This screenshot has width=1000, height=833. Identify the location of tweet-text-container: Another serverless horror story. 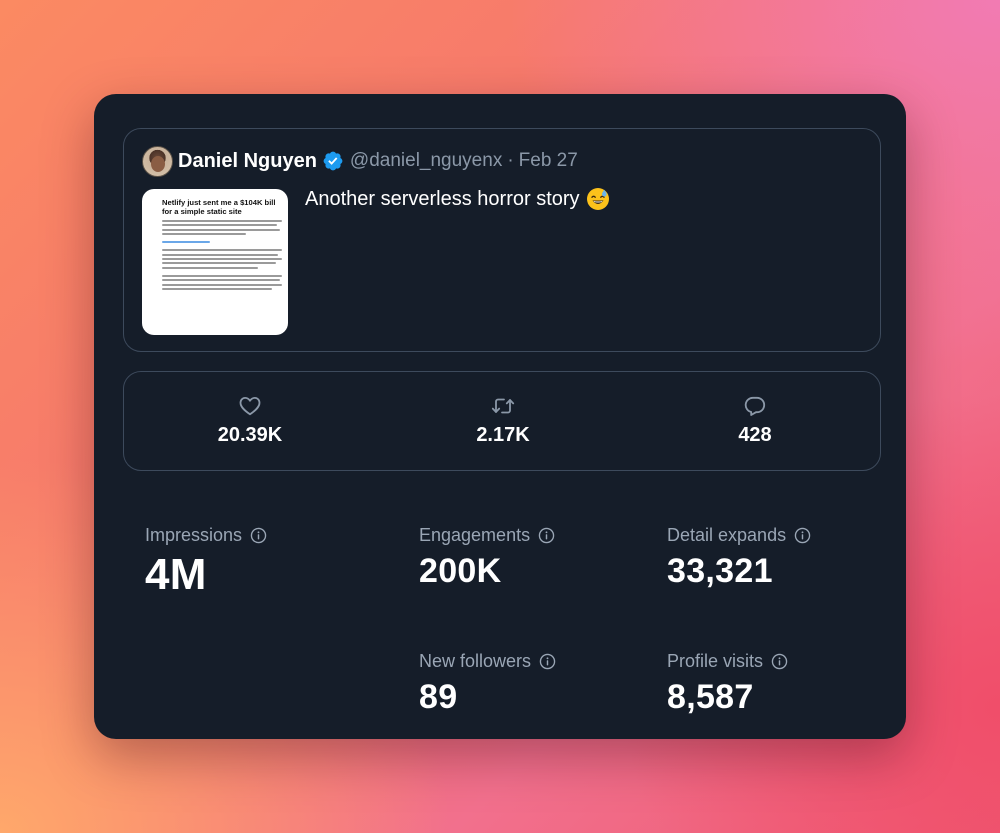
(457, 199).